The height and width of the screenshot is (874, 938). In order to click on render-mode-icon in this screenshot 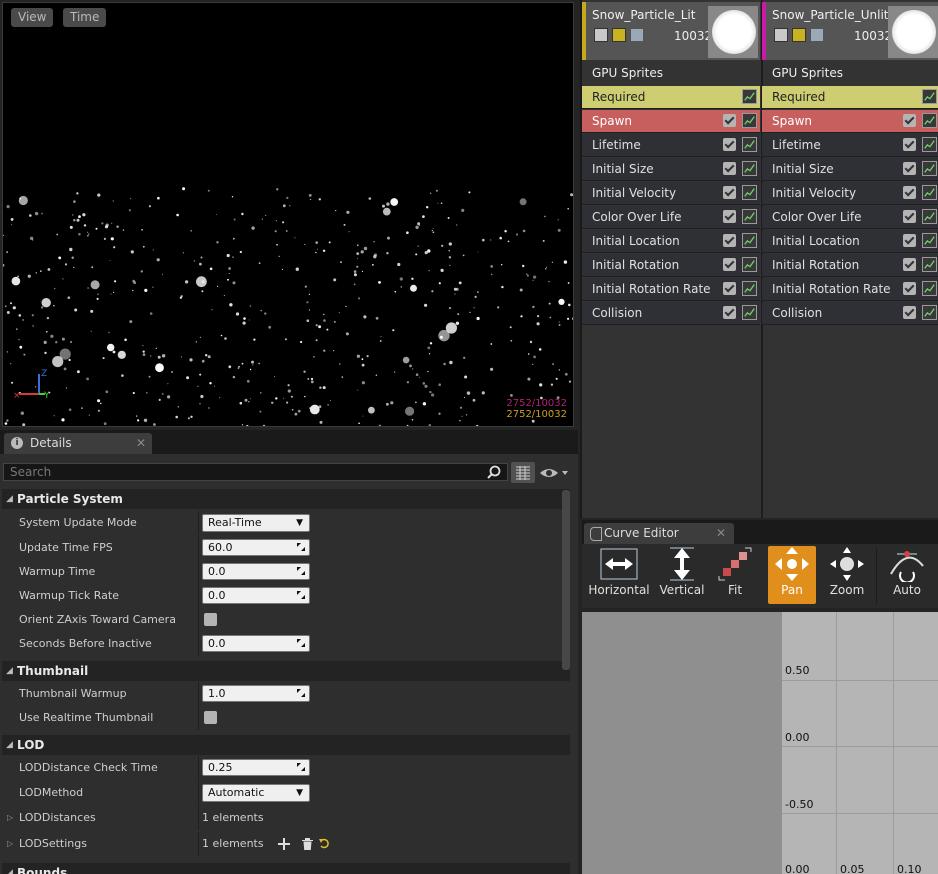, I will do `click(619, 35)`.